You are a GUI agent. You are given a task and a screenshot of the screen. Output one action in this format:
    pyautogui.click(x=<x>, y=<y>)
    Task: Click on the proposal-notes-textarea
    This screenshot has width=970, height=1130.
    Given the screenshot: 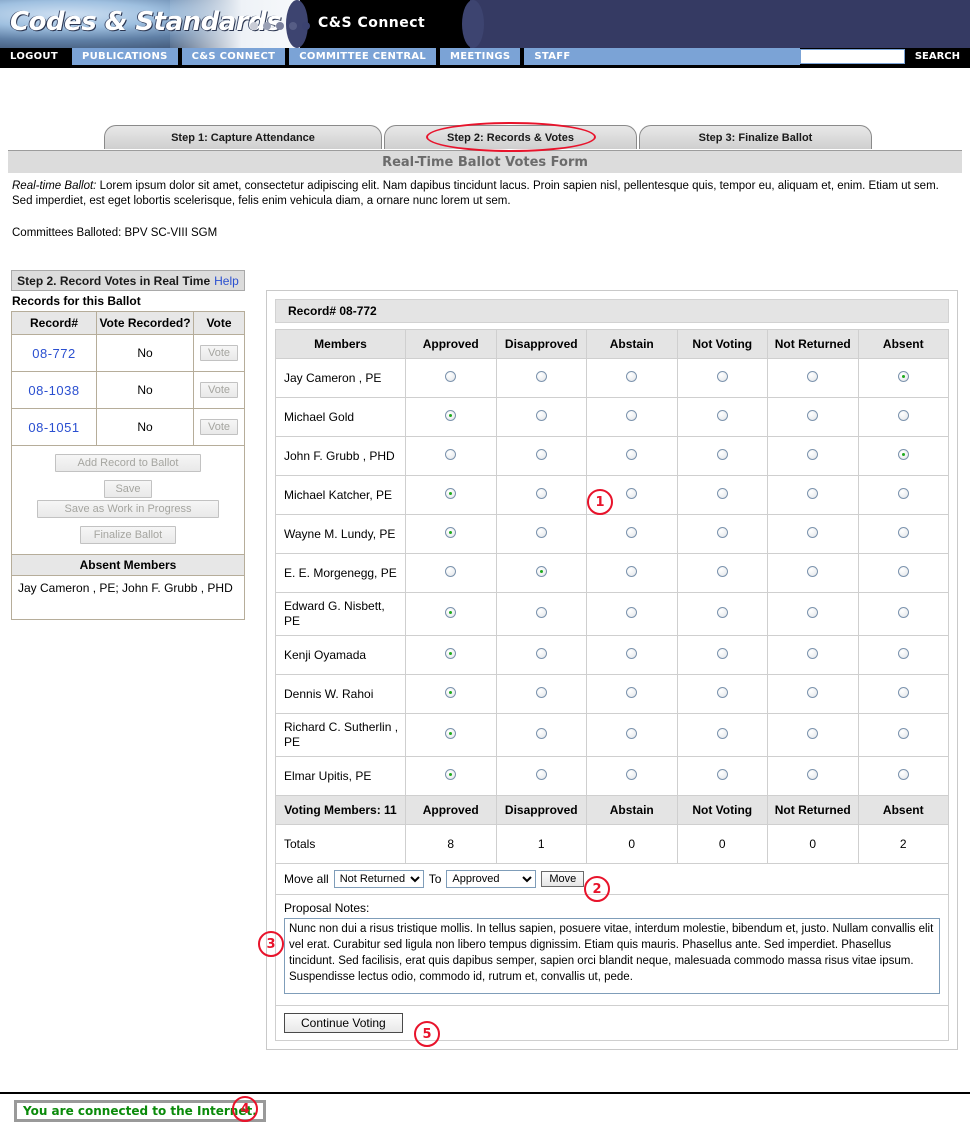 What is the action you would take?
    pyautogui.click(x=612, y=956)
    